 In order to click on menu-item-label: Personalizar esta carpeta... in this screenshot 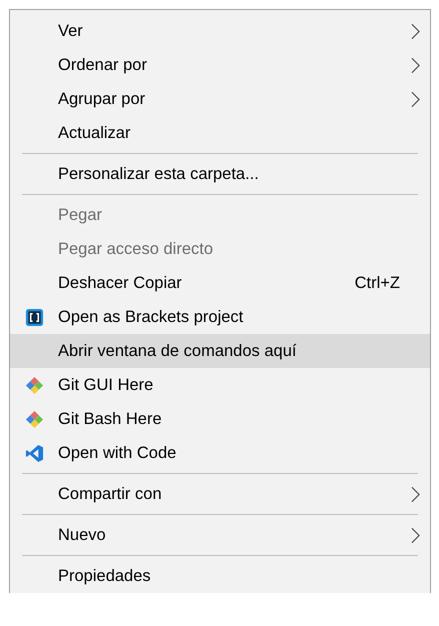, I will do `click(159, 174)`.